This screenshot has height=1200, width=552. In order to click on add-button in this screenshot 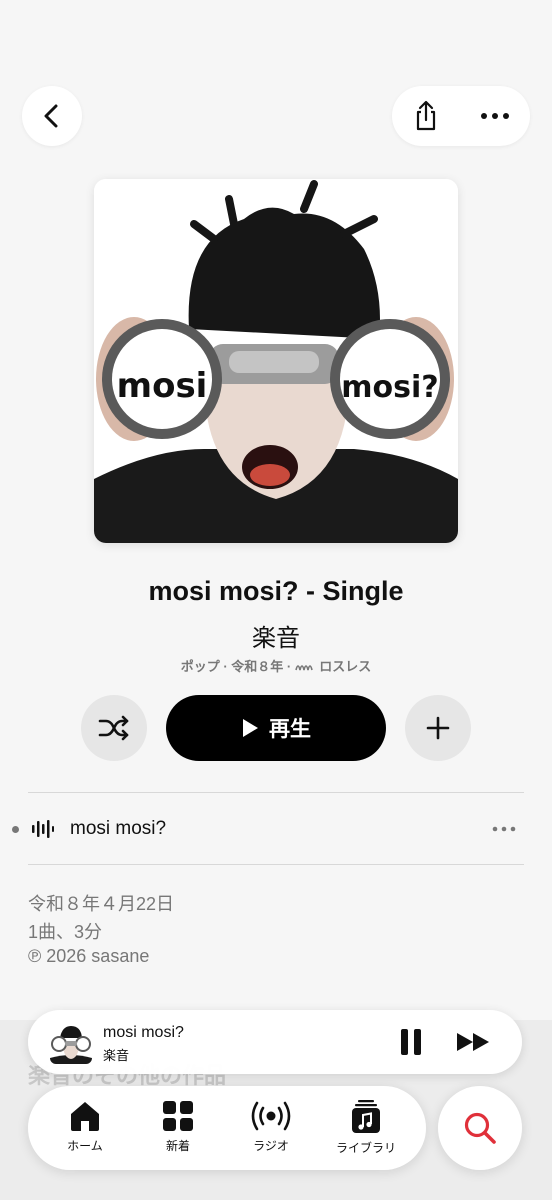, I will do `click(438, 728)`.